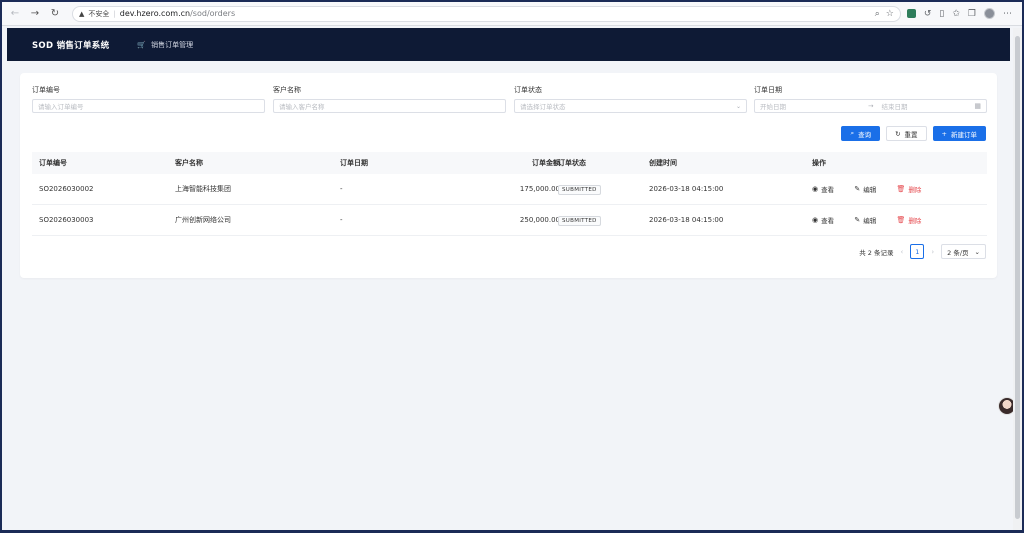 Image resolution: width=1024 pixels, height=533 pixels. Describe the element at coordinates (941, 14) in the screenshot. I see `split-screen-icon: ▯` at that location.